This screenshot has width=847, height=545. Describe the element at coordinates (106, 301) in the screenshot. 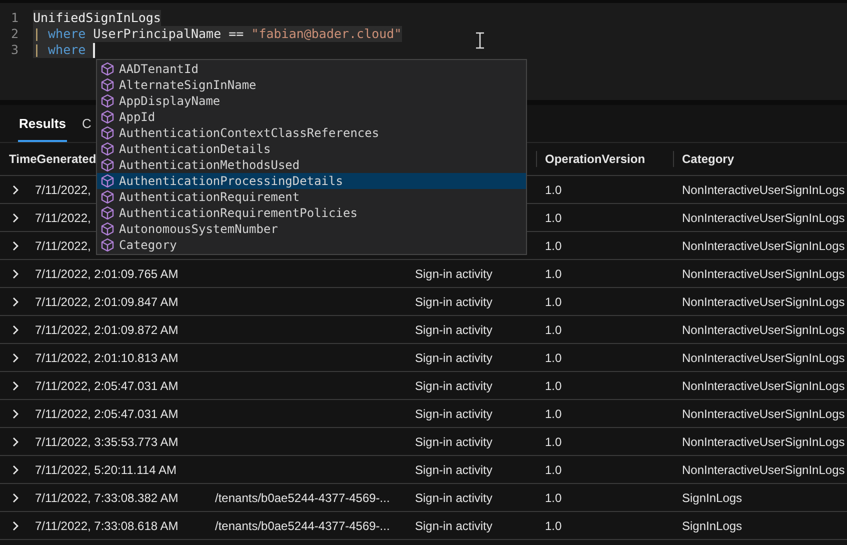

I see `table-cell: 7/11/2022, 2:01:09.847 AM` at that location.